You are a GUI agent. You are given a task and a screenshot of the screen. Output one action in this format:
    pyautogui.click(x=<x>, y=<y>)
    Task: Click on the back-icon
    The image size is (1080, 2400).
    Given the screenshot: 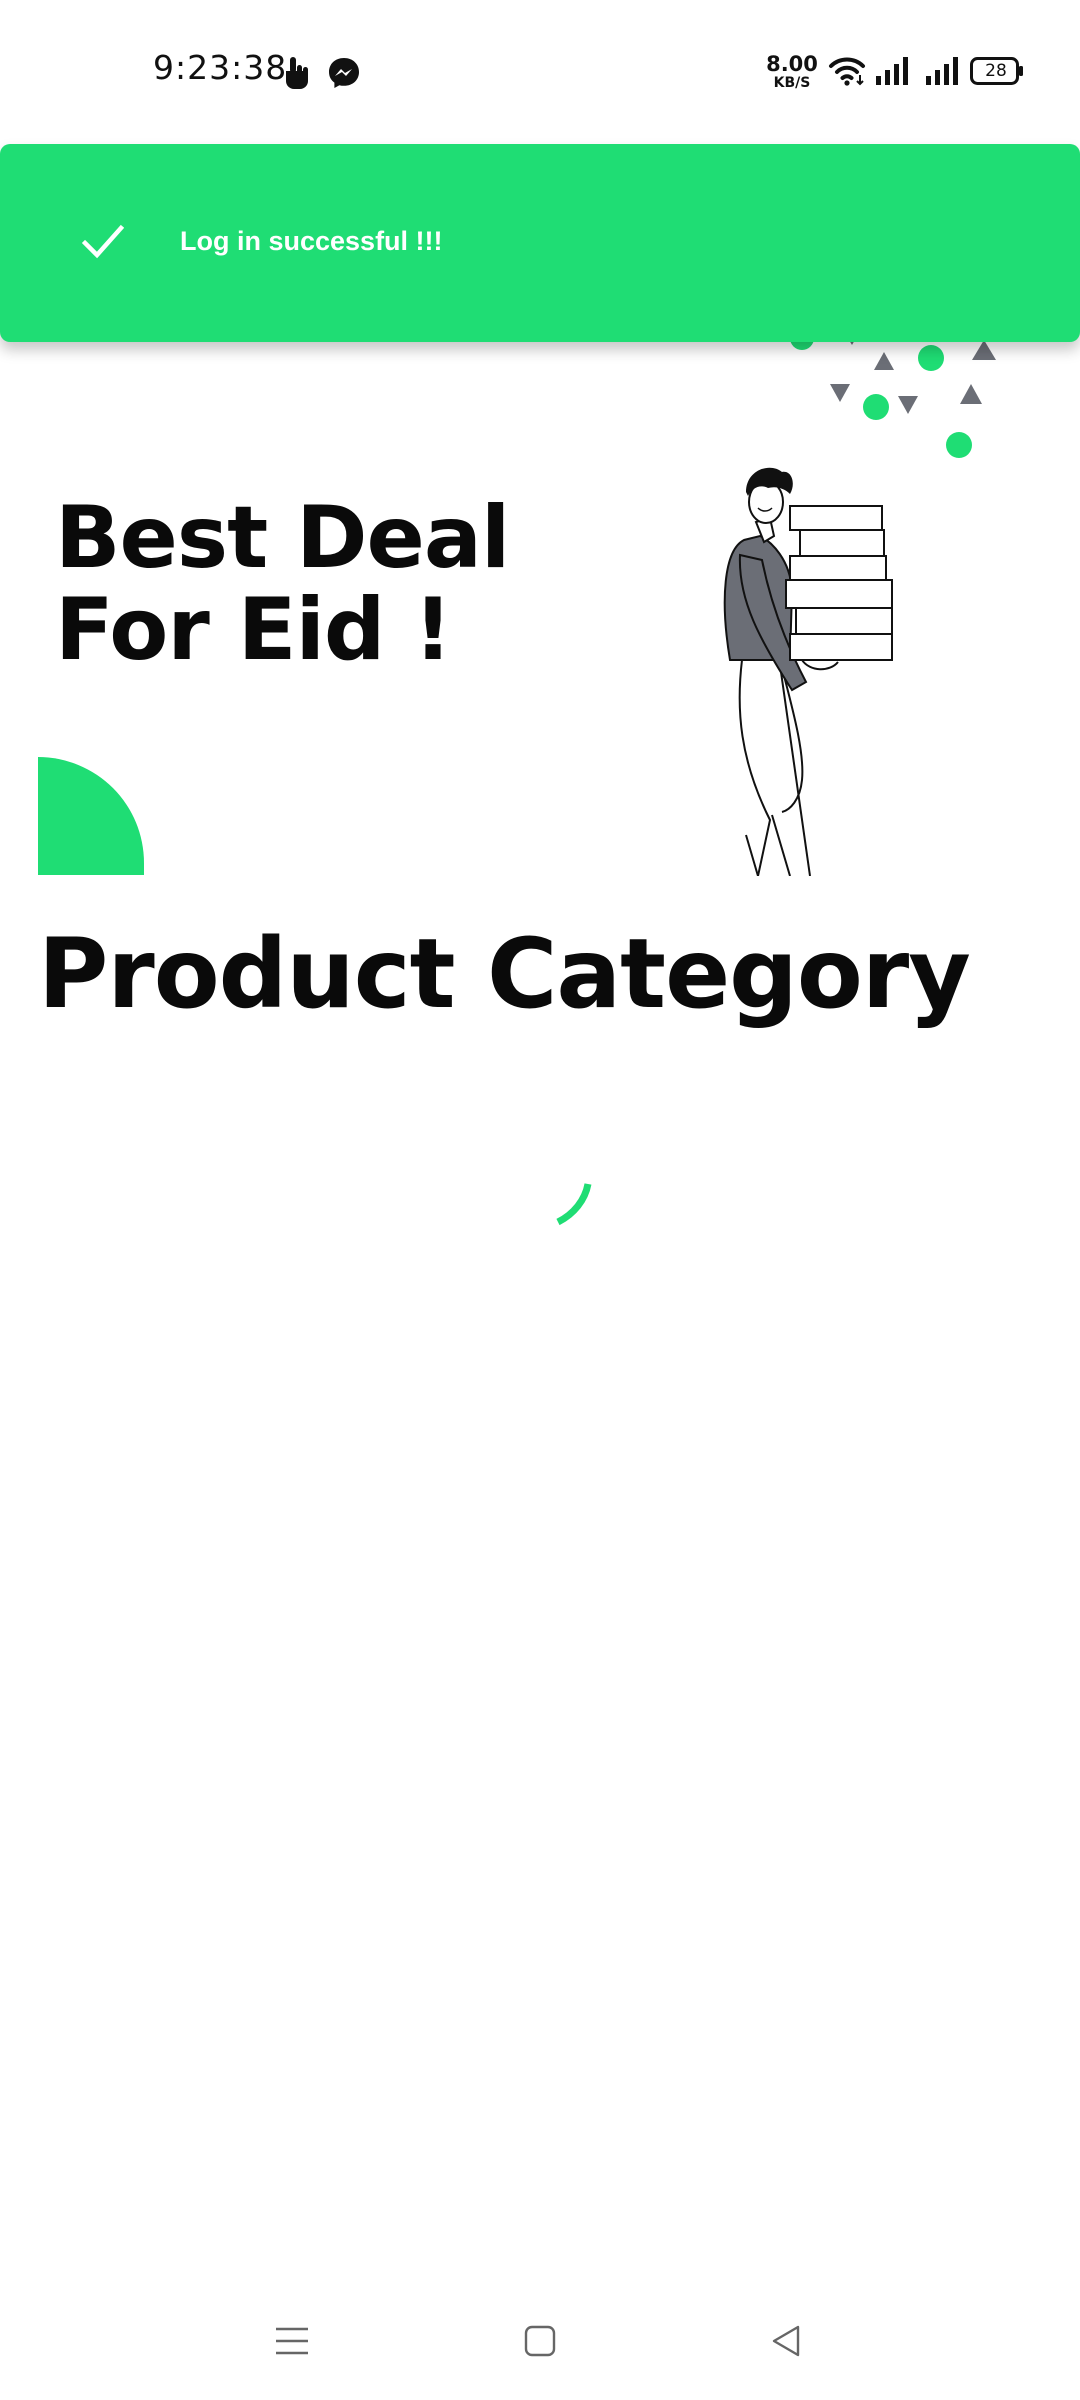 What is the action you would take?
    pyautogui.click(x=786, y=2341)
    